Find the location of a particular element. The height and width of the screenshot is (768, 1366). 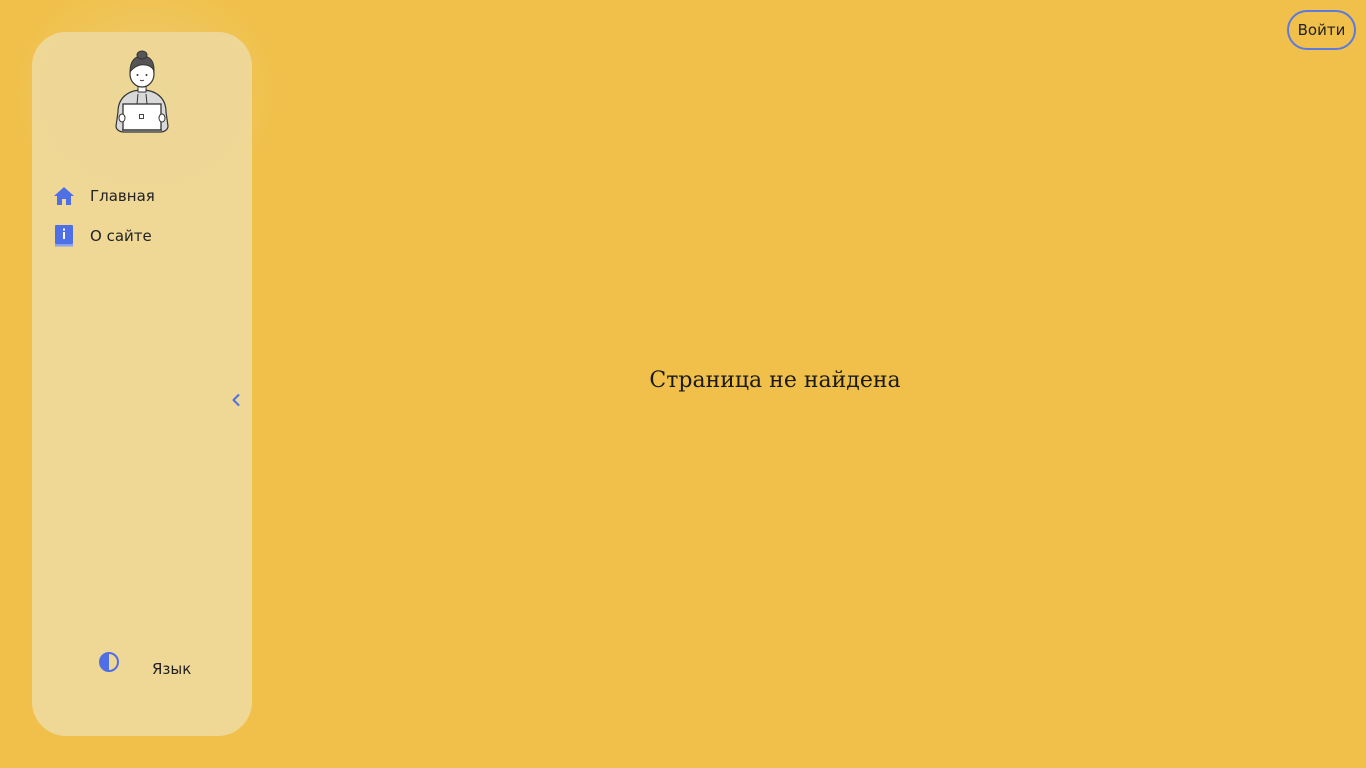

collapse-sidebar-button is located at coordinates (236, 400).